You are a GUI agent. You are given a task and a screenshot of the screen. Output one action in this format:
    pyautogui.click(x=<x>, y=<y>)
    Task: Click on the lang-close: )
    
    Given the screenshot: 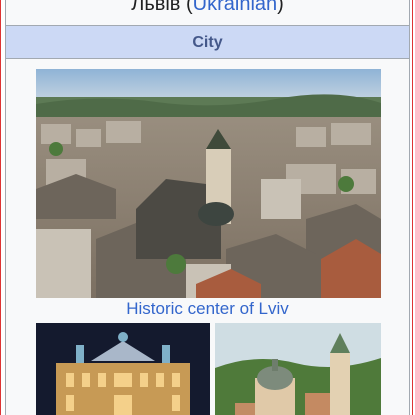 What is the action you would take?
    pyautogui.click(x=280, y=7)
    